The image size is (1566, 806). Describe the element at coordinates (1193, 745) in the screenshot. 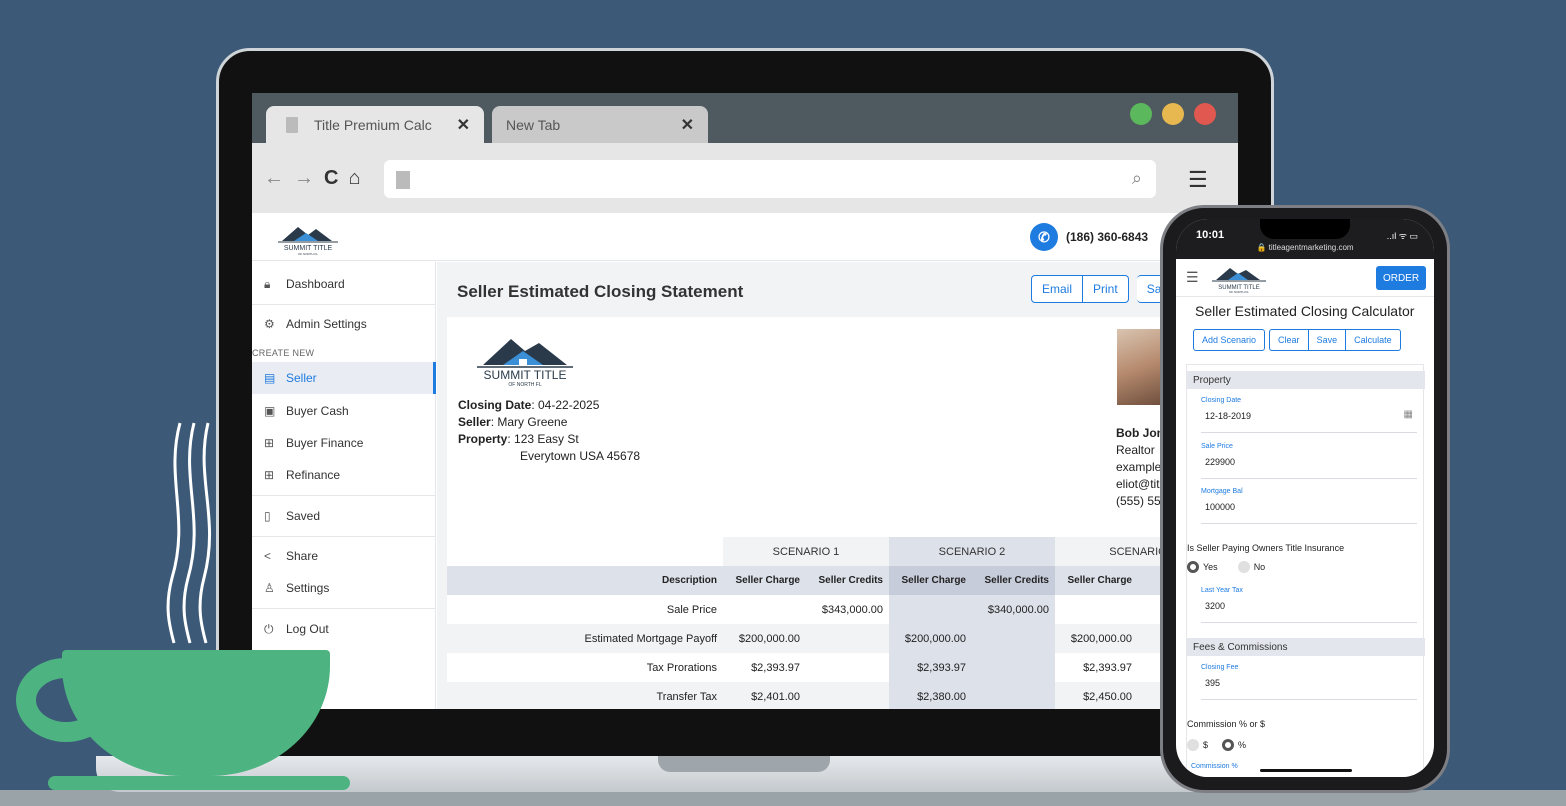

I see `radio-dollar` at that location.